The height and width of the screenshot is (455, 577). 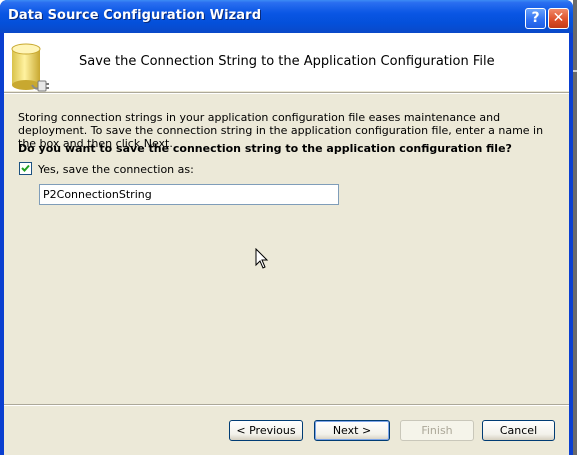 I want to click on database-connection-icon, so click(x=30, y=67).